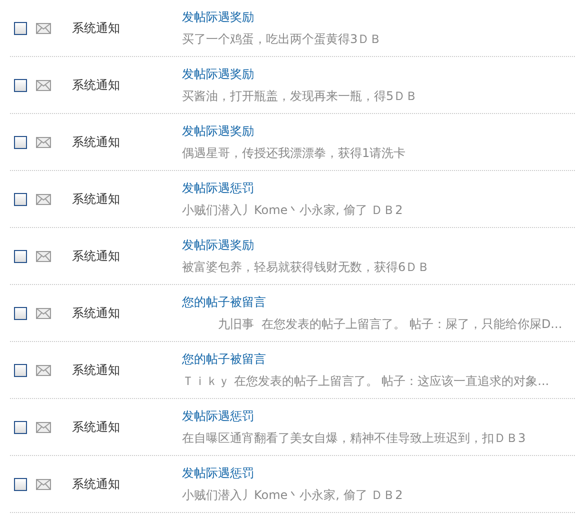 This screenshot has width=575, height=518. What do you see at coordinates (300, 96) in the screenshot?
I see `message-text: 买酱油，打开瓶盖，发现再来一瓶，得5ＤＢ` at bounding box center [300, 96].